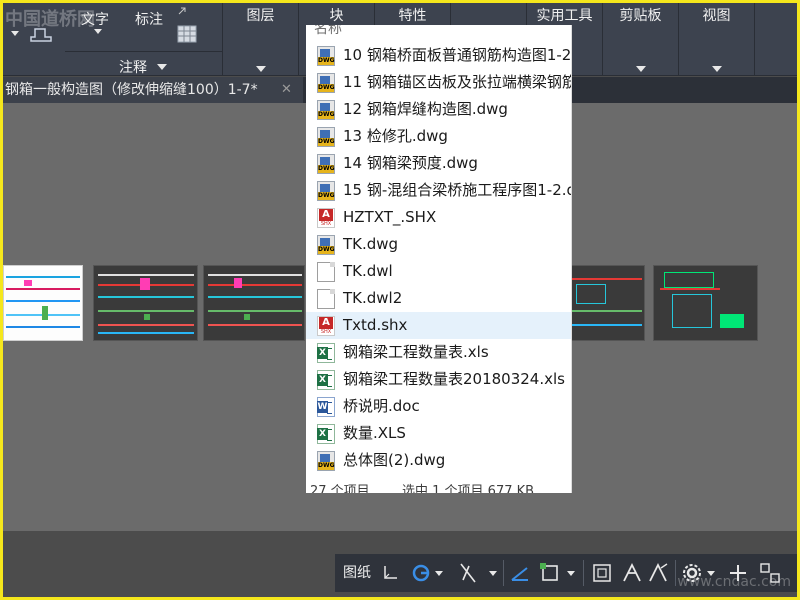  What do you see at coordinates (95, 19) in the screenshot?
I see `text-tool-button: 文字` at bounding box center [95, 19].